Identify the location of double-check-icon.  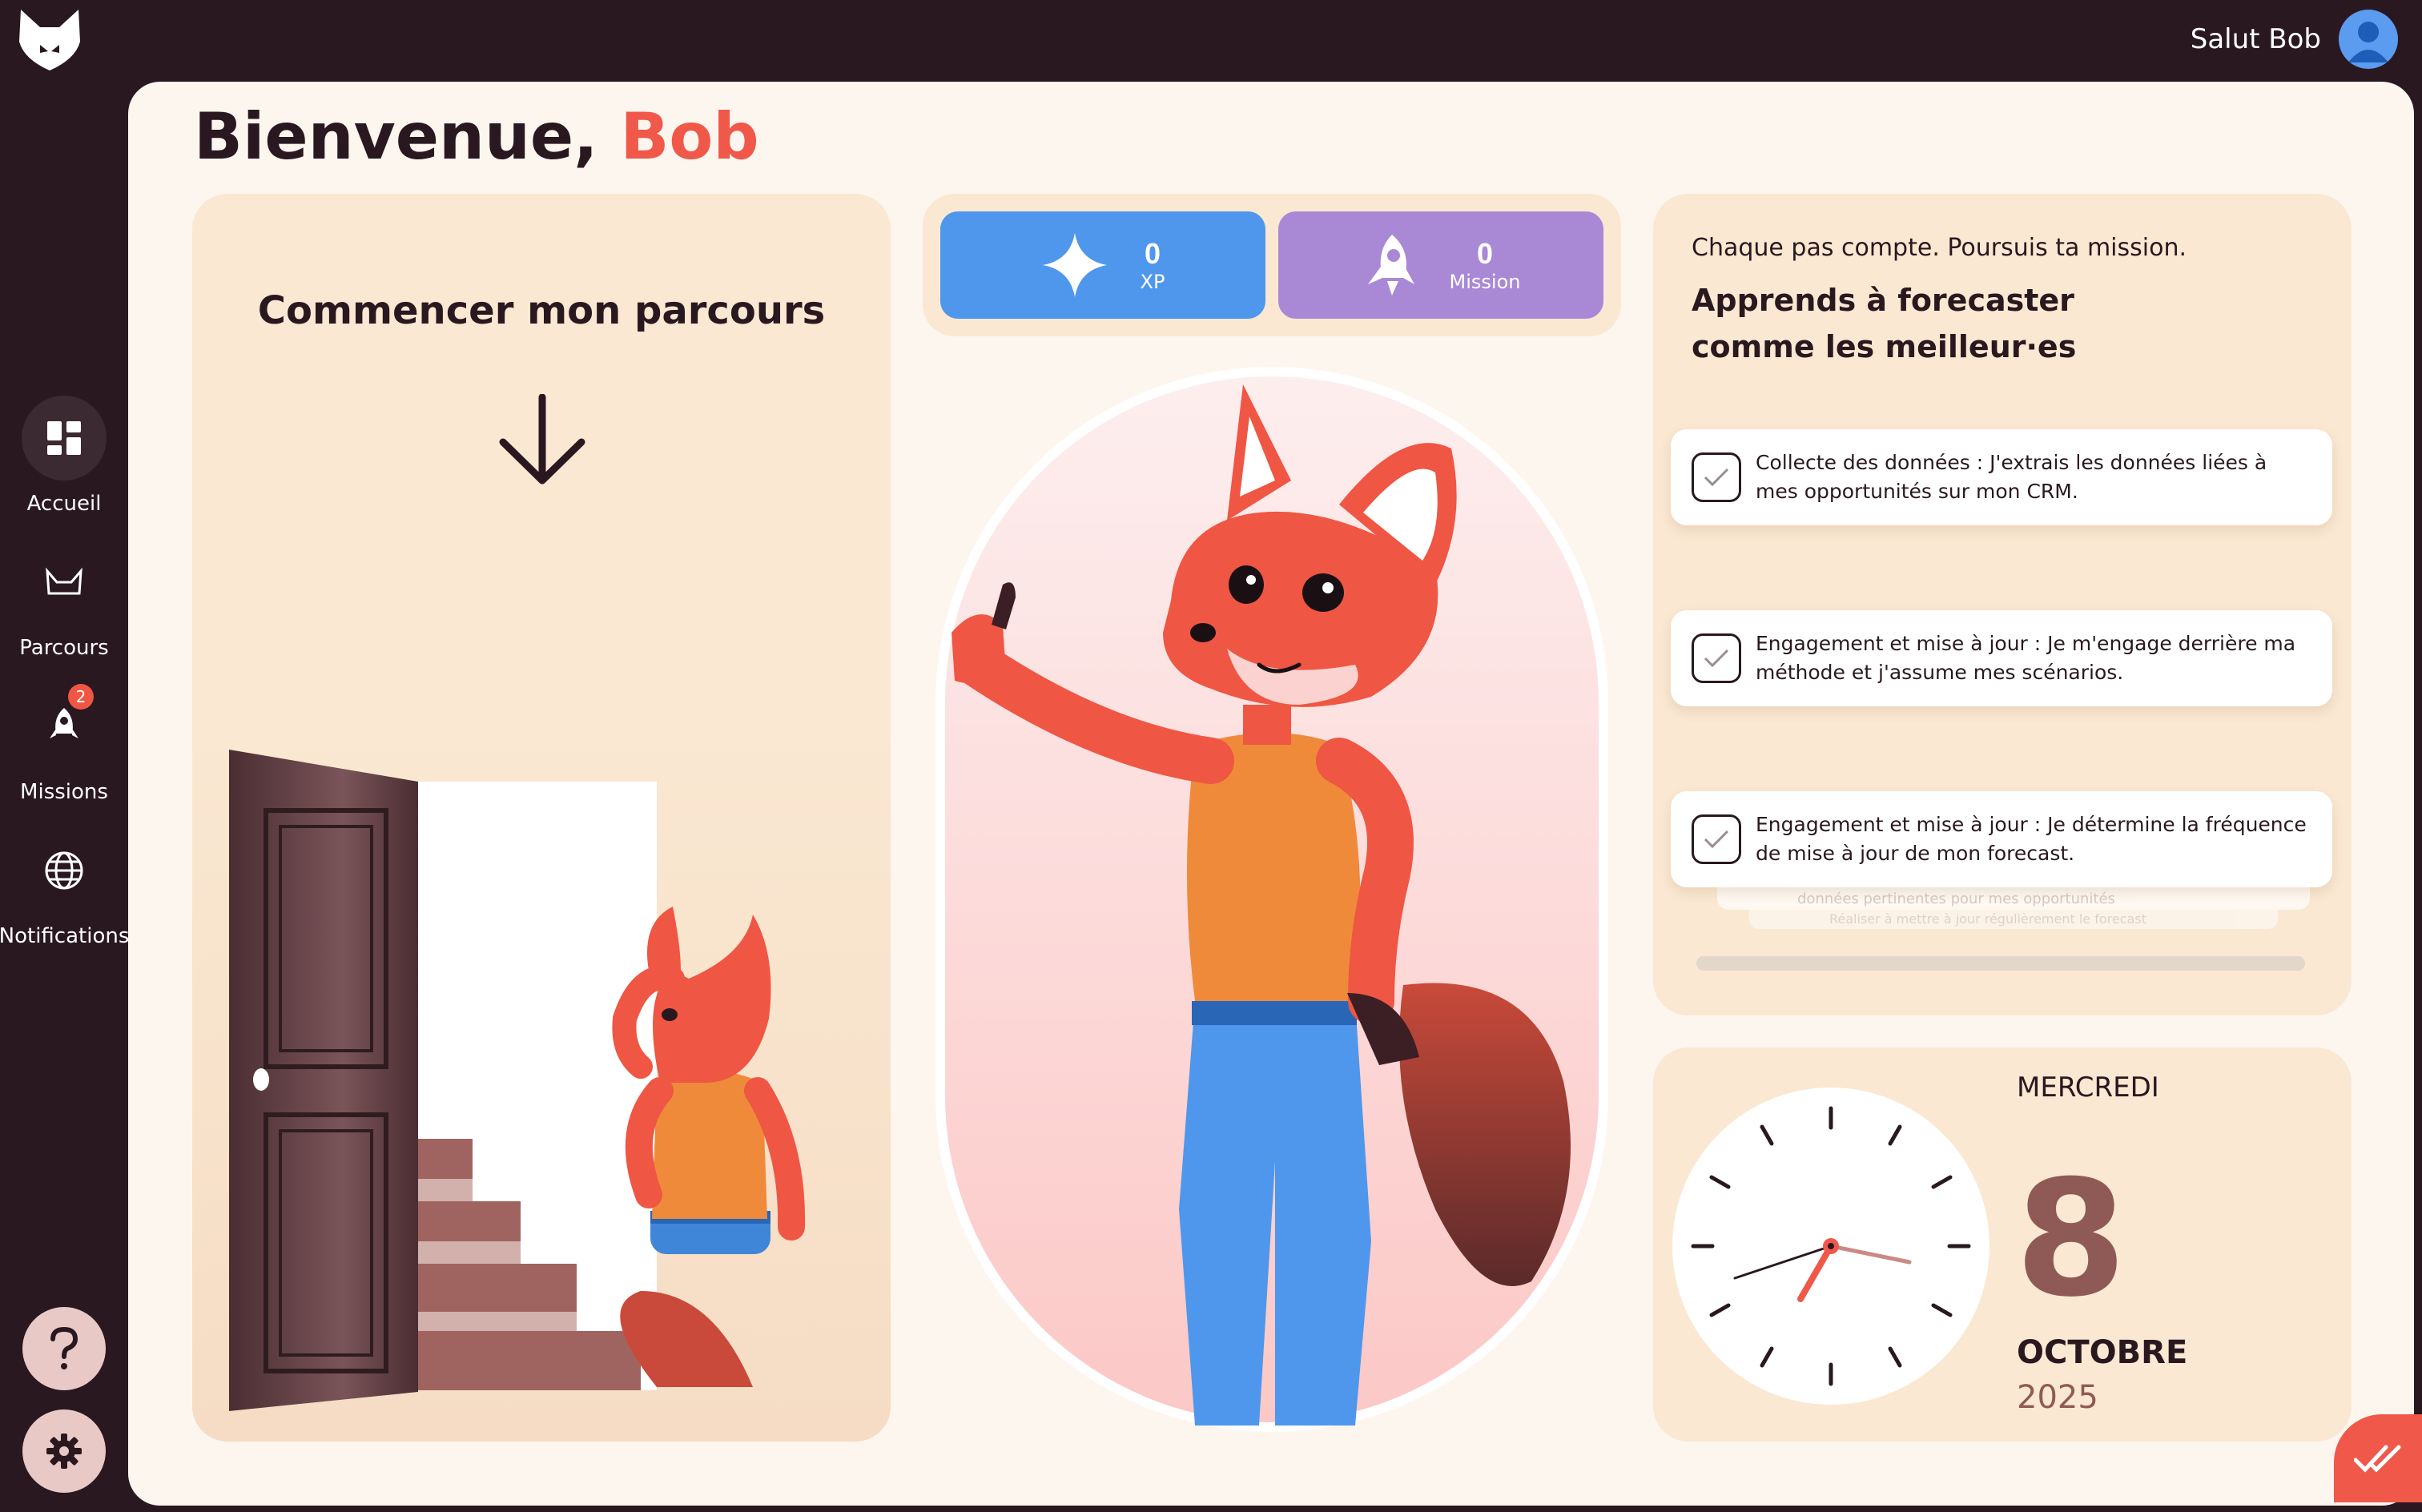
(2377, 1459).